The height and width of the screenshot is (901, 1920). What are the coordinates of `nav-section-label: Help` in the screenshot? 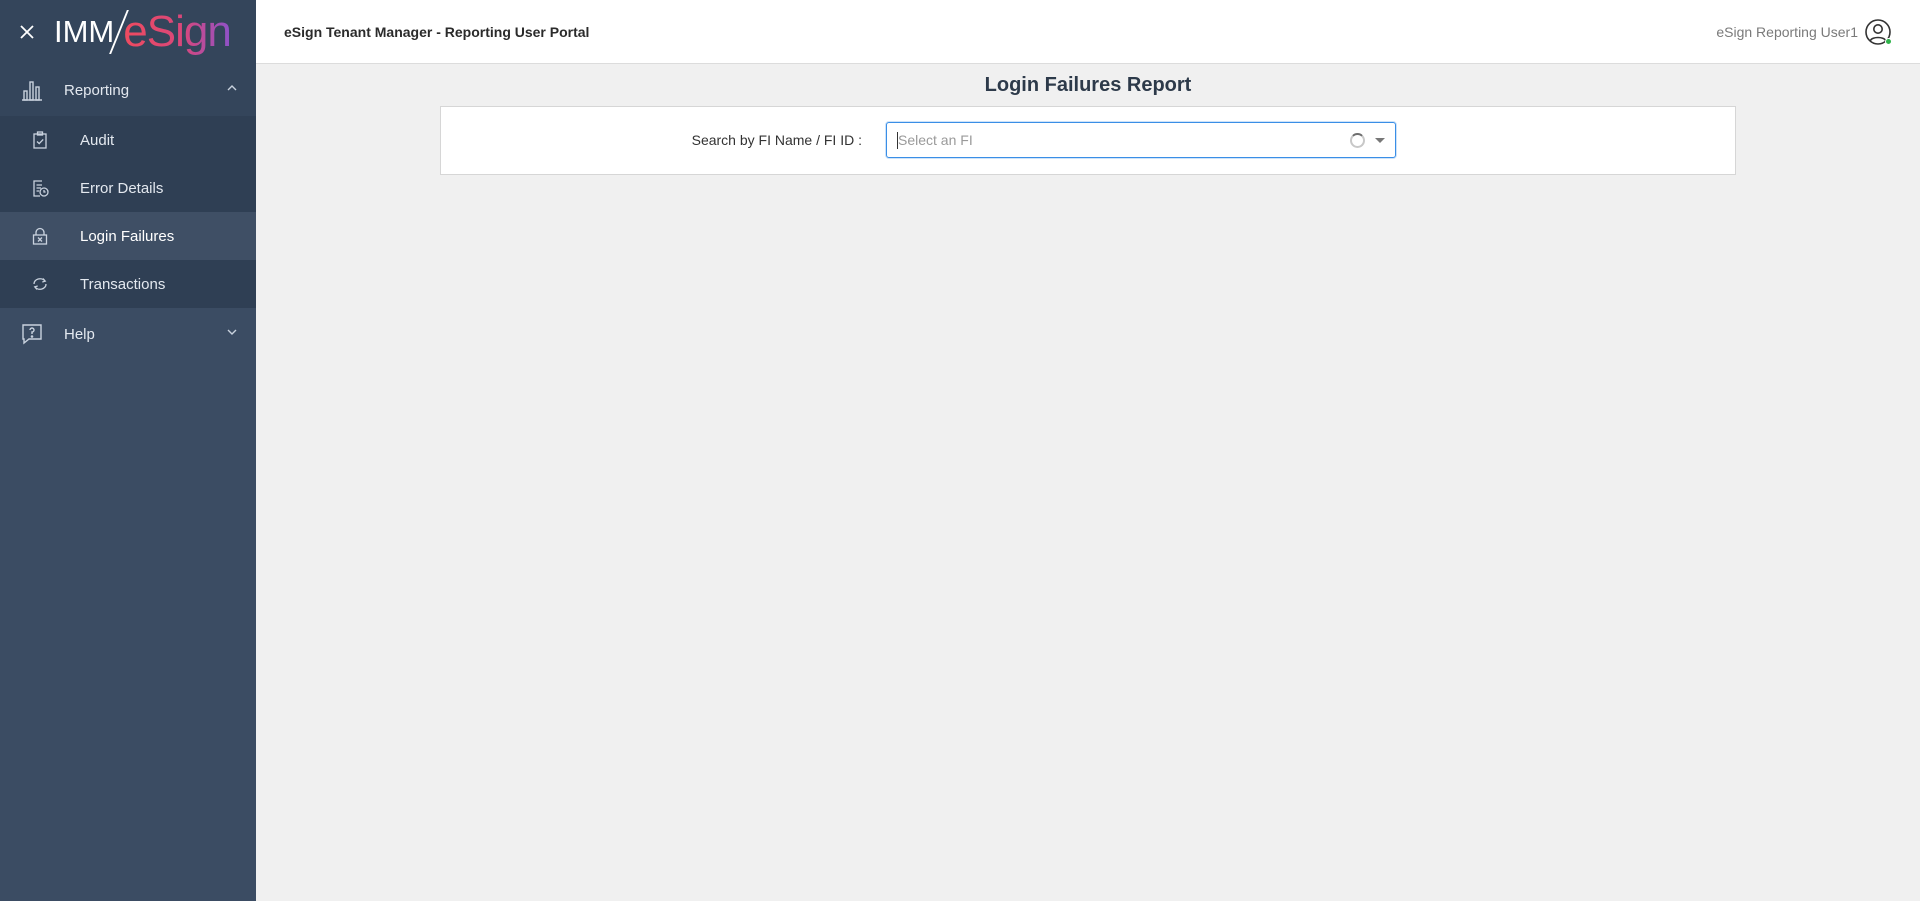 It's located at (79, 334).